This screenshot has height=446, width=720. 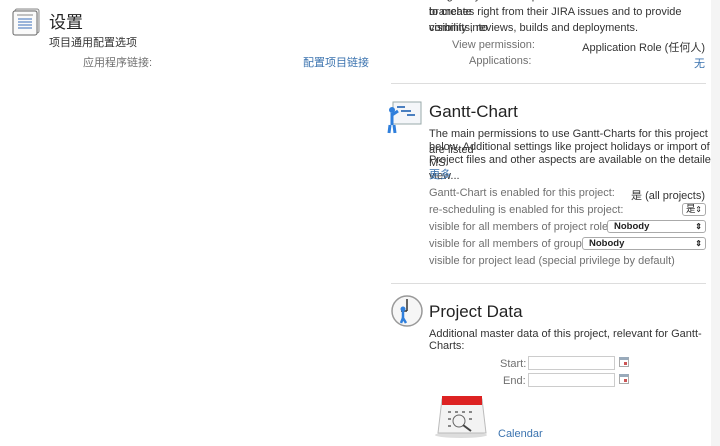 What do you see at coordinates (715, 223) in the screenshot?
I see `scrollbar` at bounding box center [715, 223].